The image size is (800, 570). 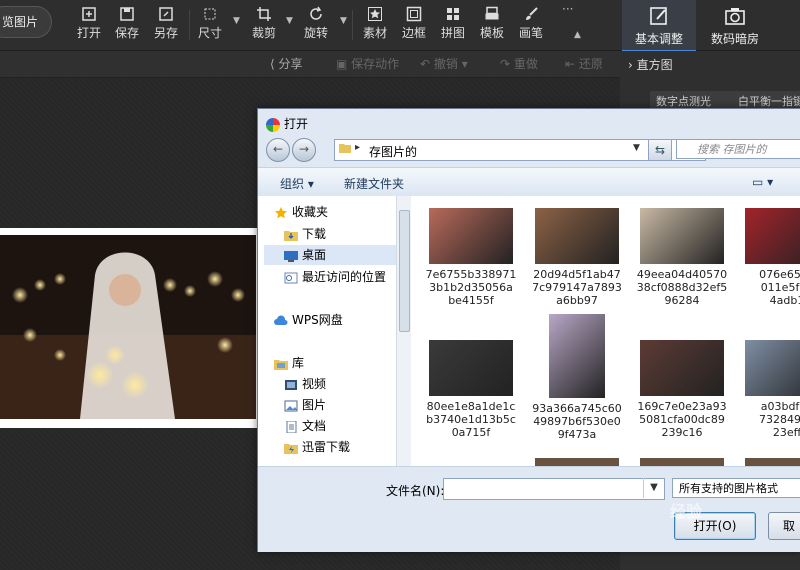 What do you see at coordinates (335, 277) in the screenshot?
I see `sidebar-item-recent-places: 最近访问的位置` at bounding box center [335, 277].